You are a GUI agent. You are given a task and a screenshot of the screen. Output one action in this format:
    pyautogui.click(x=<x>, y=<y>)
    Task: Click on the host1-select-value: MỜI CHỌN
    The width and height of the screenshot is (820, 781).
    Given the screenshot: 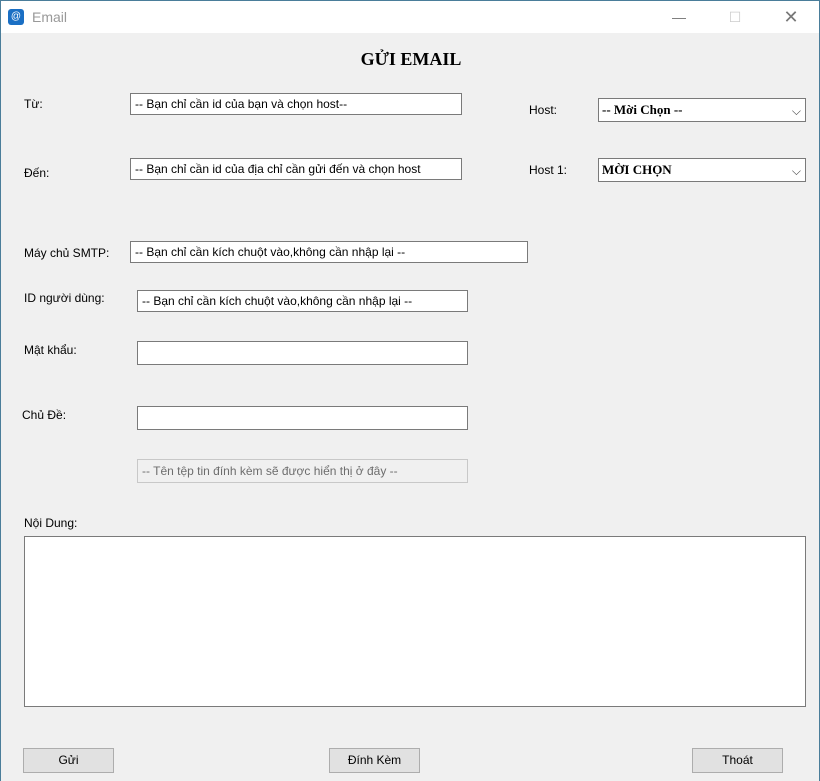 What is the action you would take?
    pyautogui.click(x=637, y=169)
    